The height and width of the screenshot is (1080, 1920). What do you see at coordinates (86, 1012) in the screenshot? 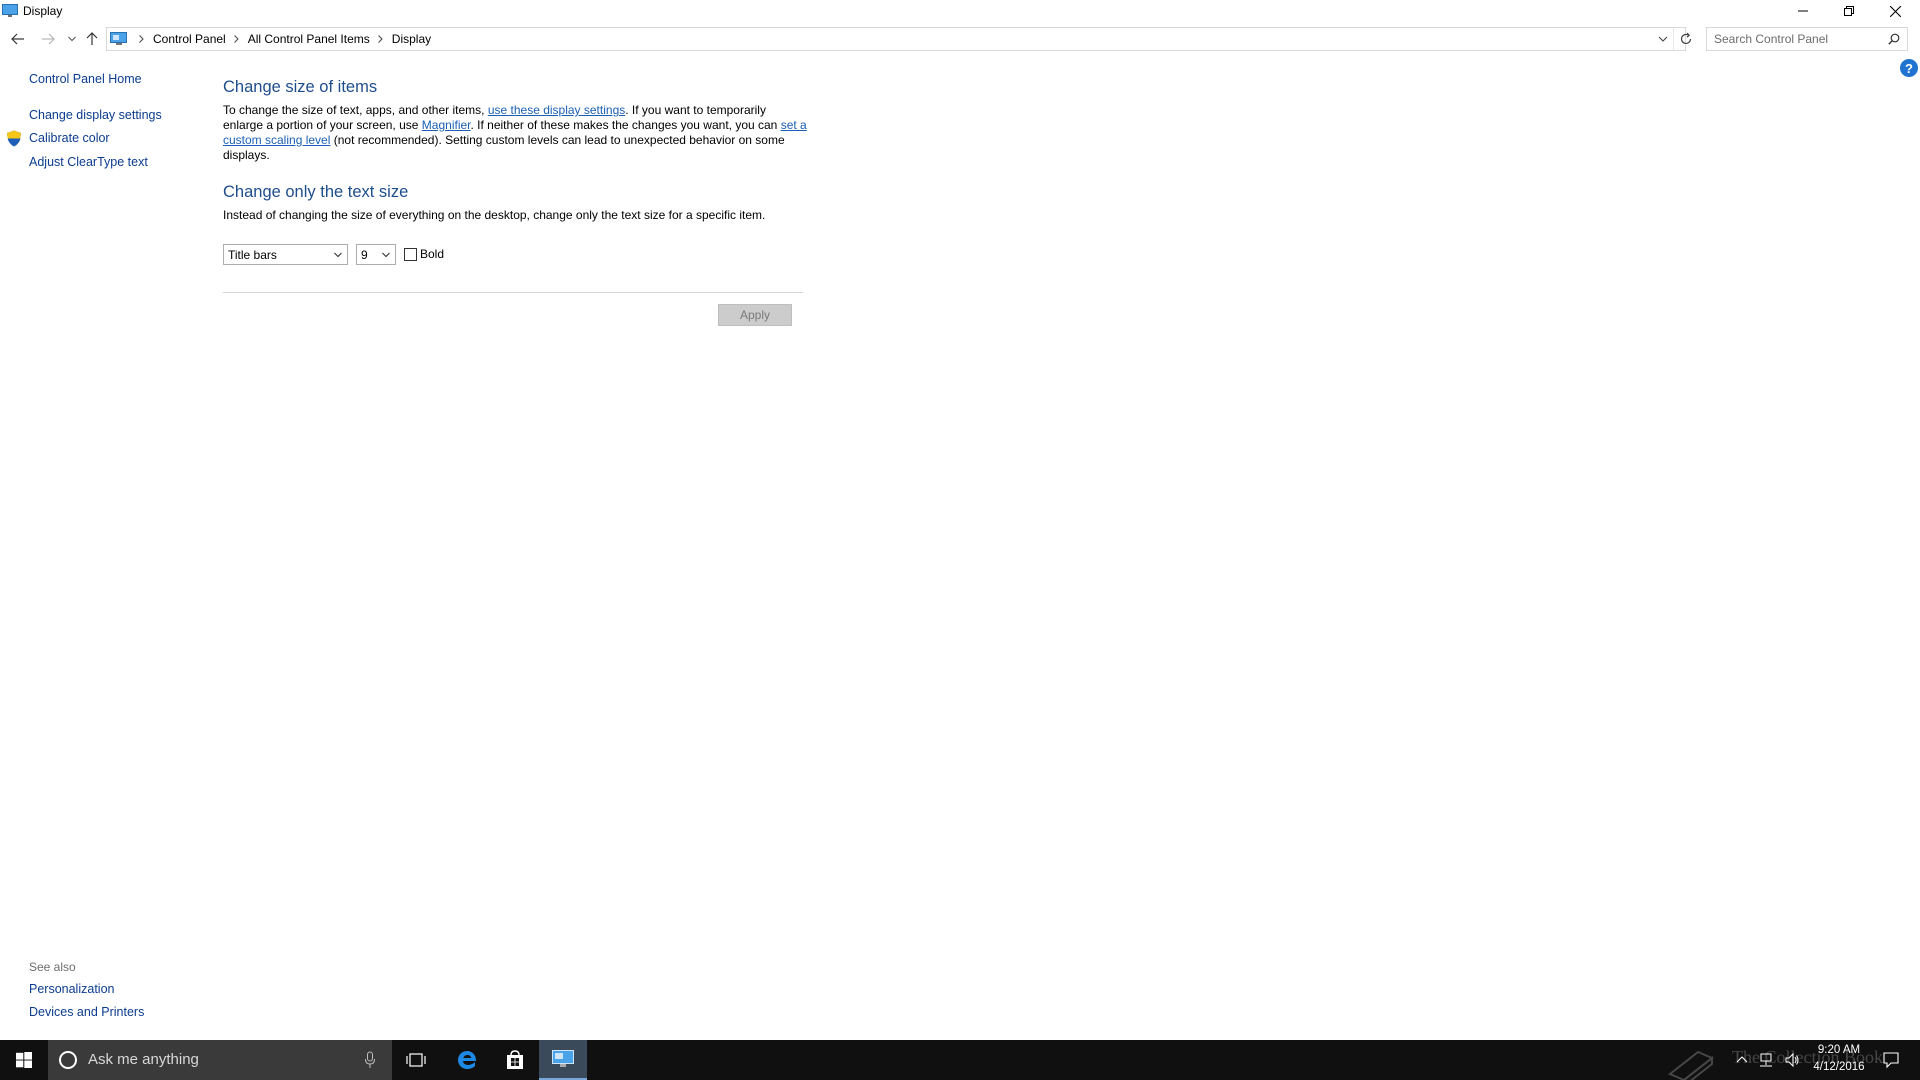
I see `devices-and-printers-link: Devices and Printers` at bounding box center [86, 1012].